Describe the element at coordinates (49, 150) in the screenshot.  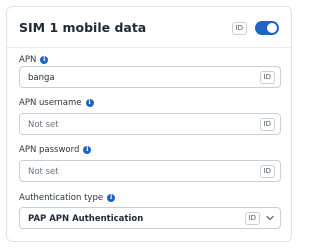
I see `apn-password-label-text: APN password` at that location.